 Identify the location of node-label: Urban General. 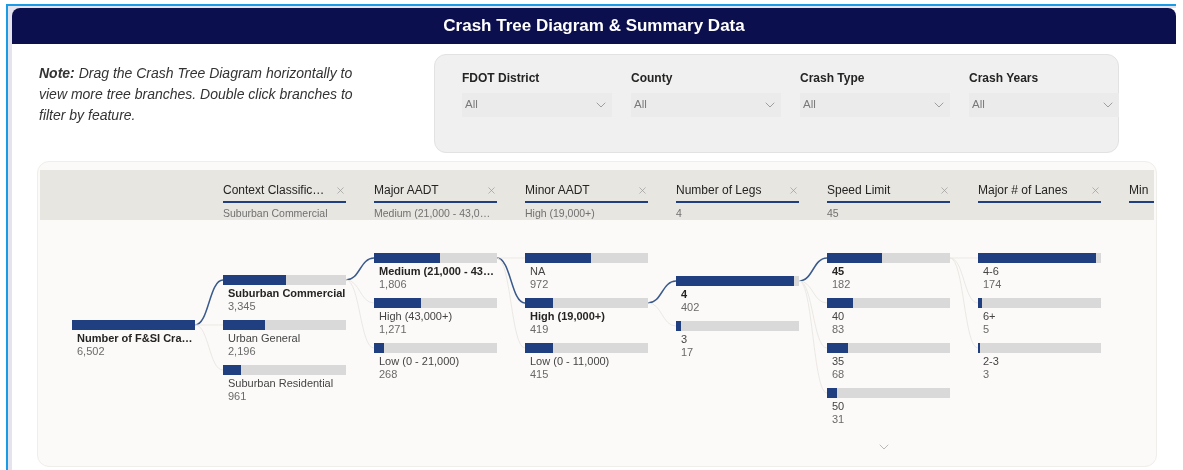
(284, 338).